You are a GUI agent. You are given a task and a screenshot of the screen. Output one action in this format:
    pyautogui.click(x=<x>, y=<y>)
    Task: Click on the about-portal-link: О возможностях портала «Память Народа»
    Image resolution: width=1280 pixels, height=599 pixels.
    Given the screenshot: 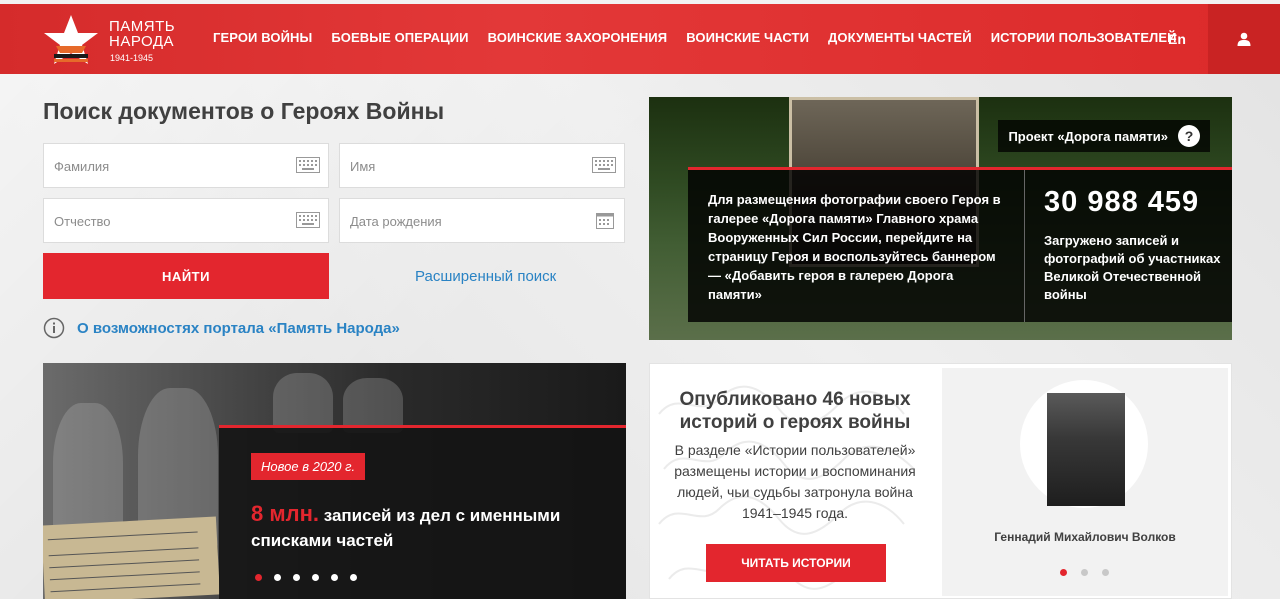 What is the action you would take?
    pyautogui.click(x=221, y=328)
    